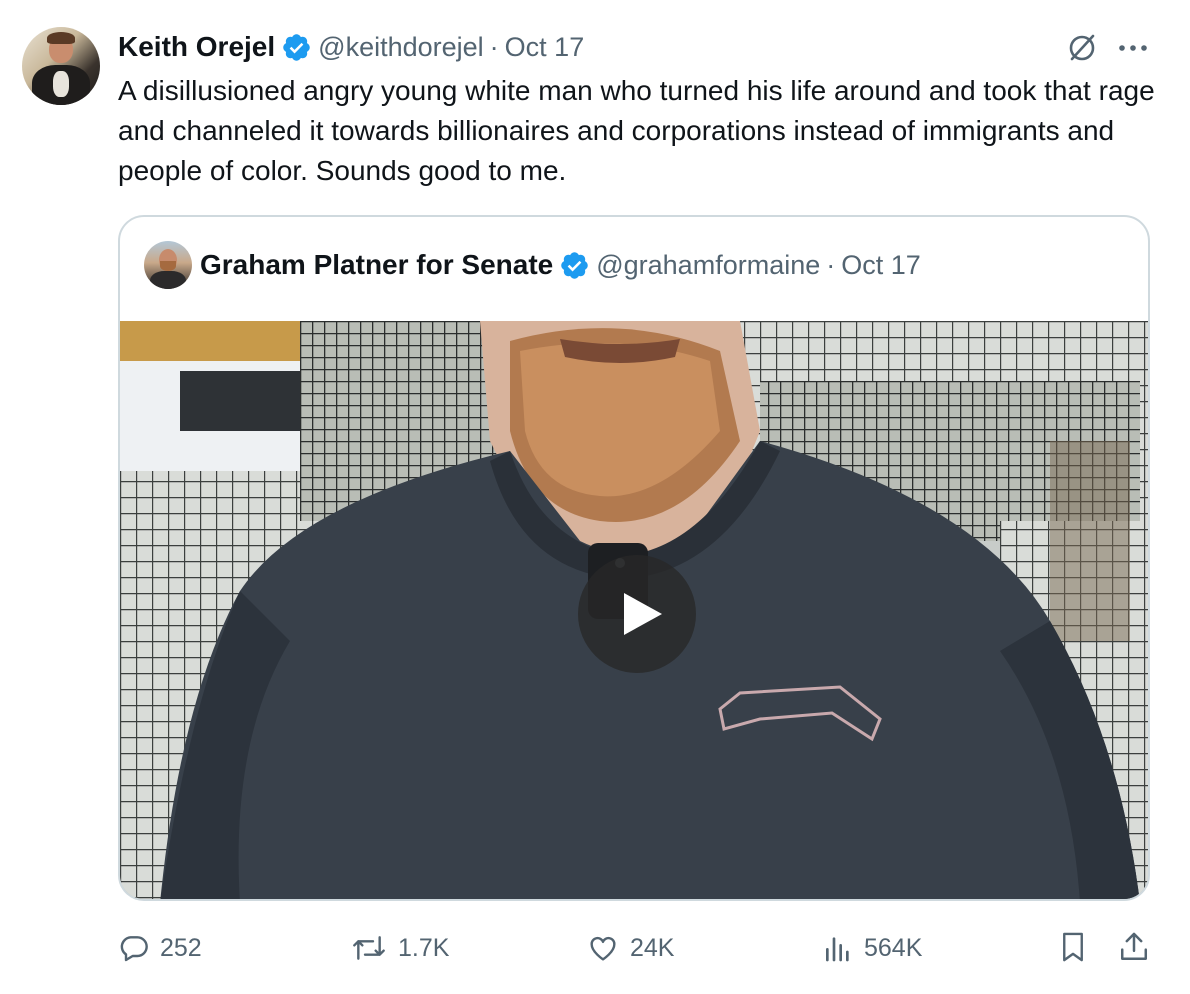 Image resolution: width=1190 pixels, height=994 pixels. What do you see at coordinates (545, 47) in the screenshot?
I see `tweet-date: Oct 17` at bounding box center [545, 47].